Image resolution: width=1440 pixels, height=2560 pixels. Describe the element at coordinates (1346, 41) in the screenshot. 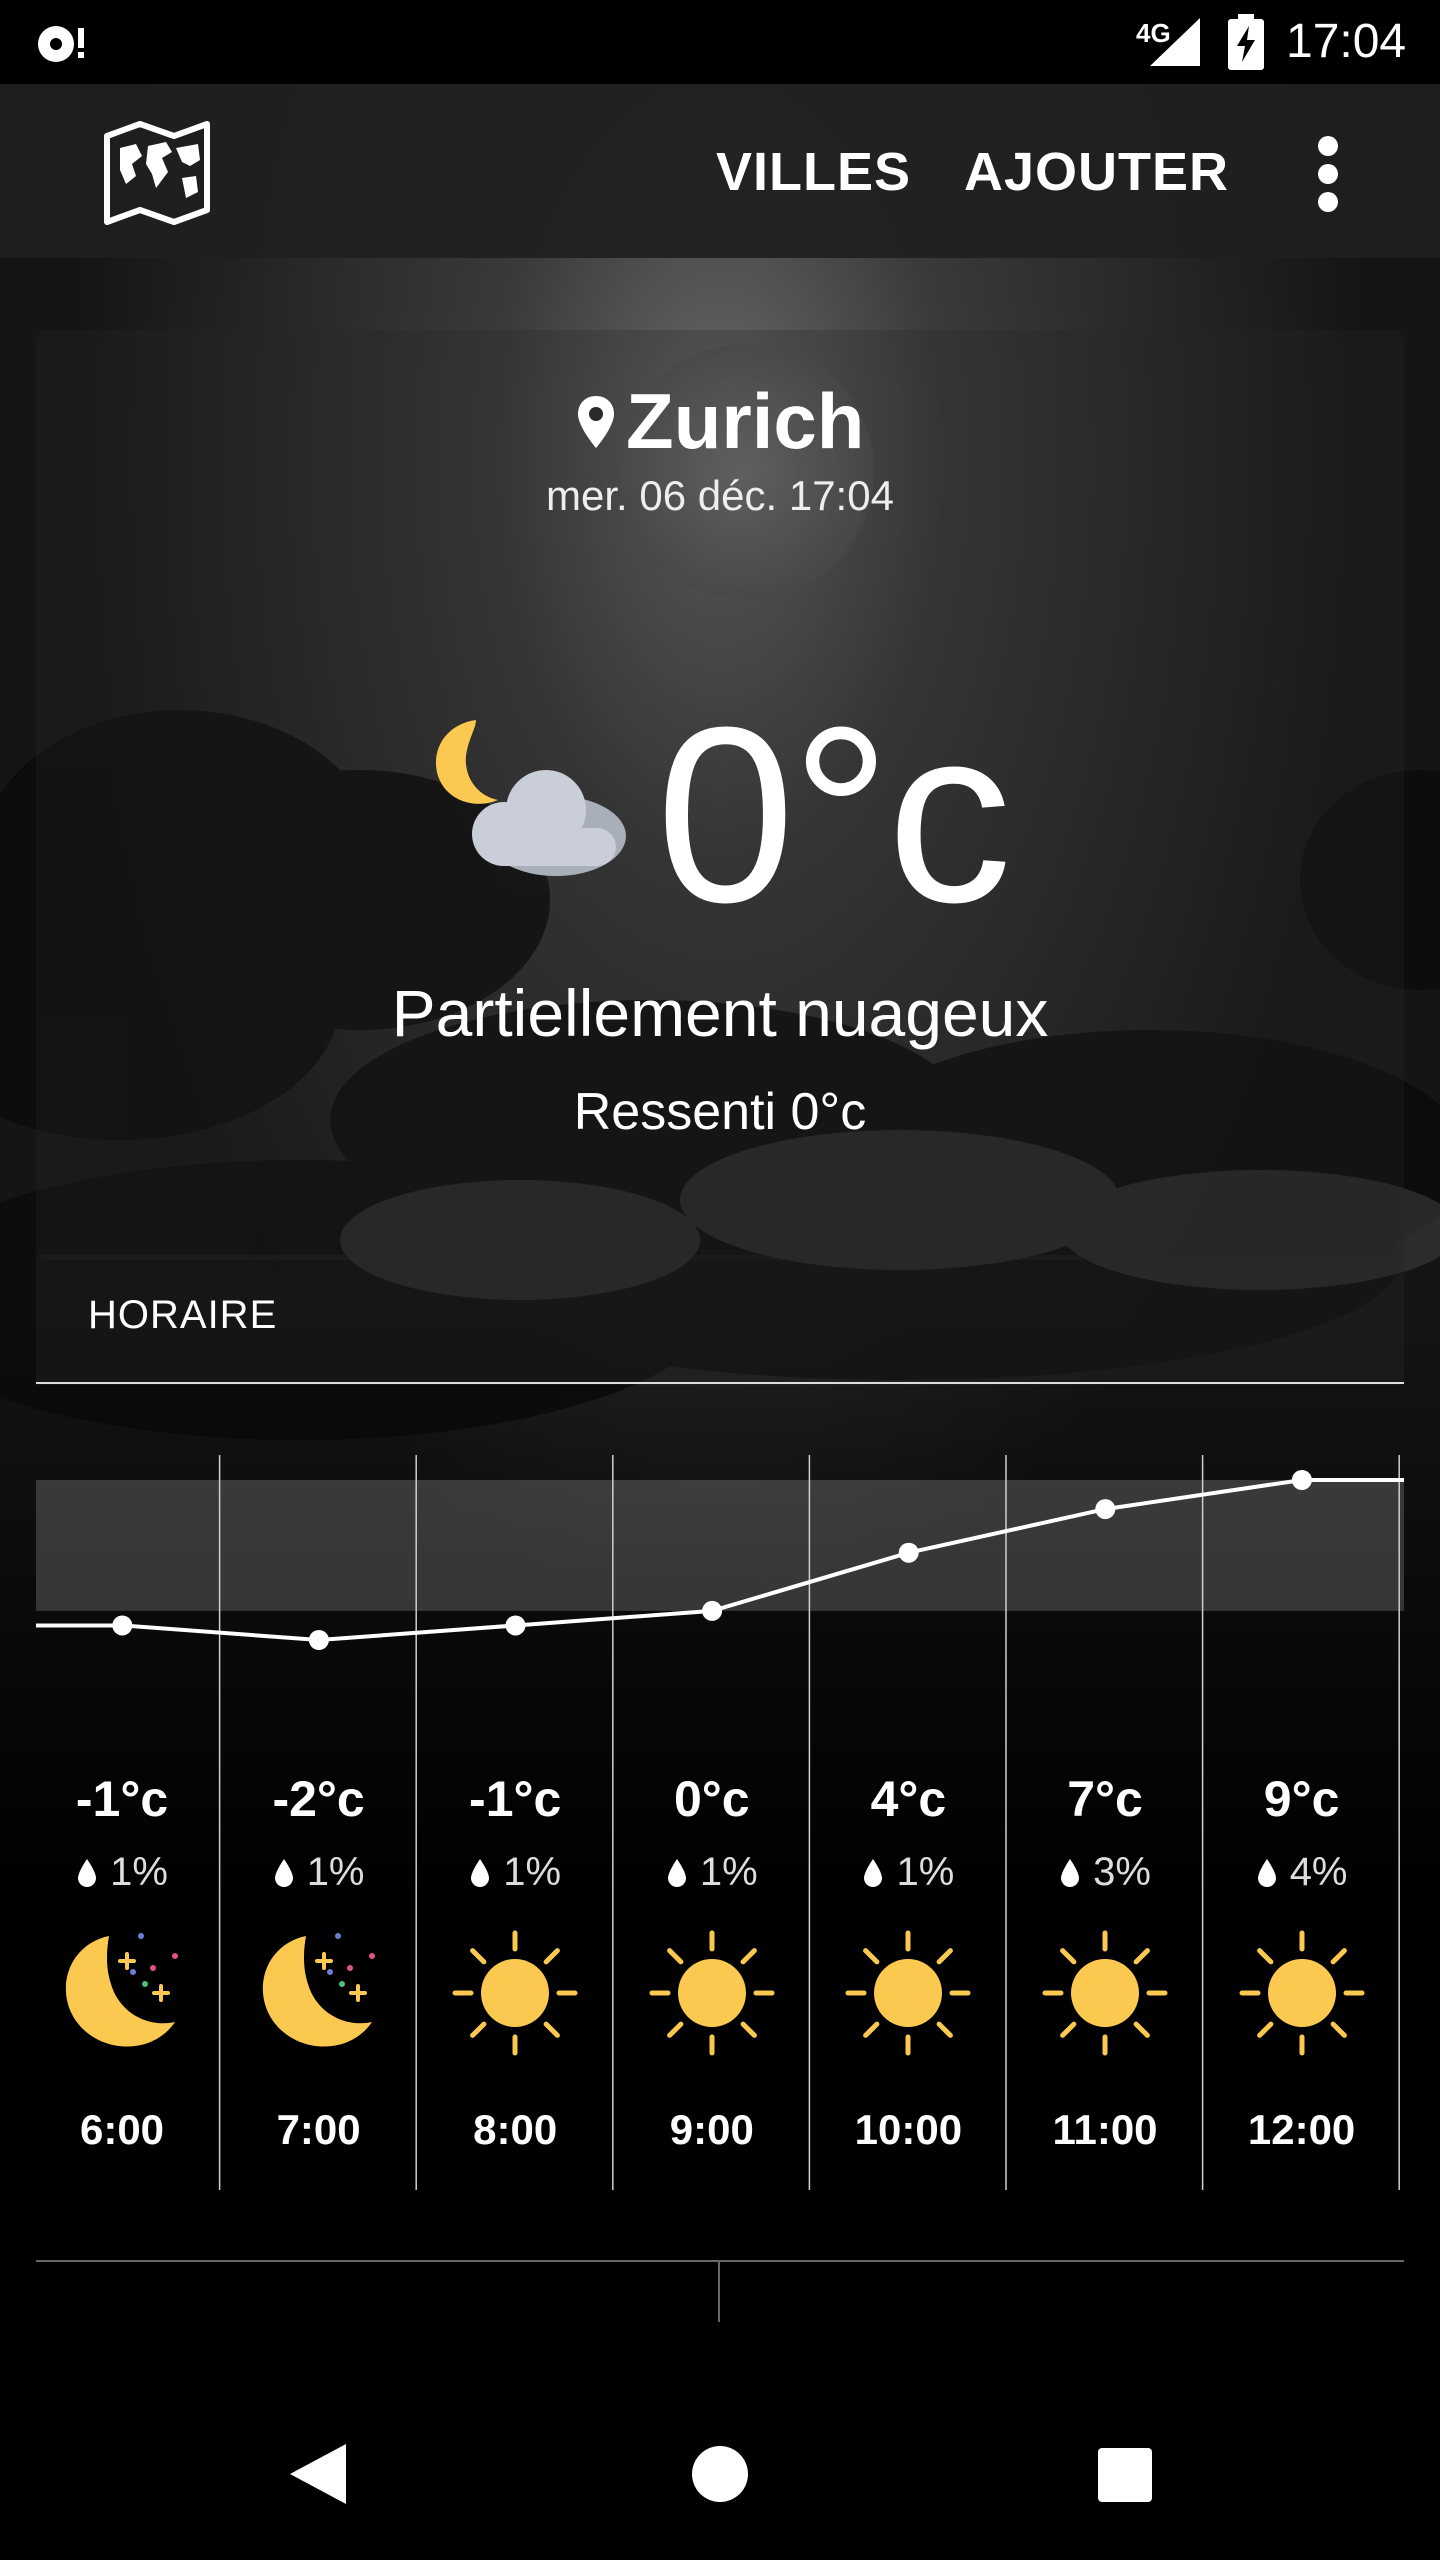

I see `clock: 17:04` at that location.